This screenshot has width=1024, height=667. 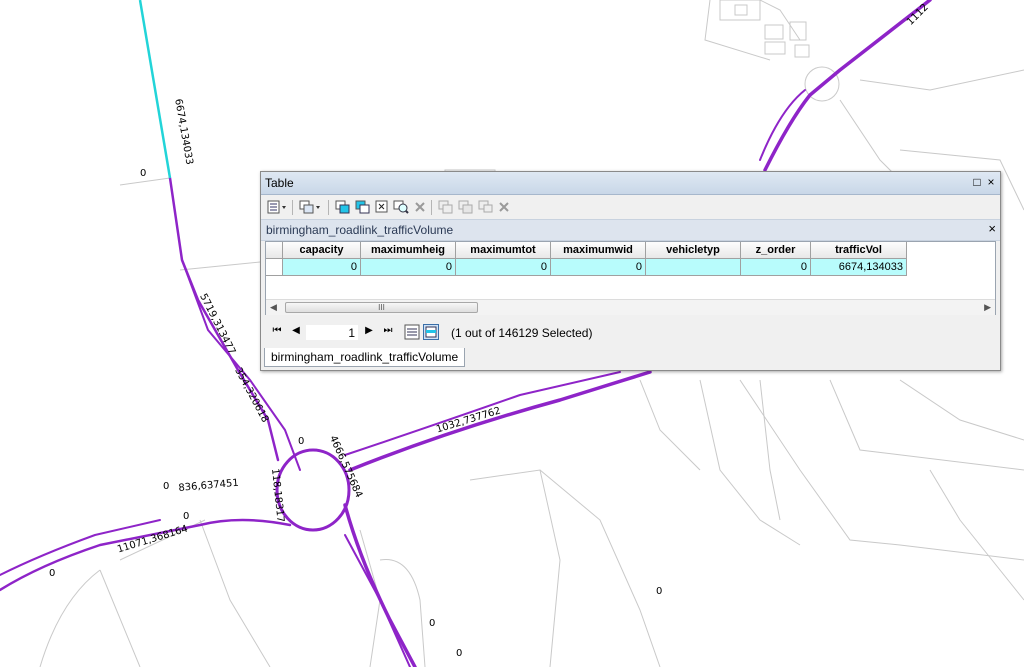 What do you see at coordinates (630, 183) in the screenshot?
I see `table-titlebar: Table □ ×` at bounding box center [630, 183].